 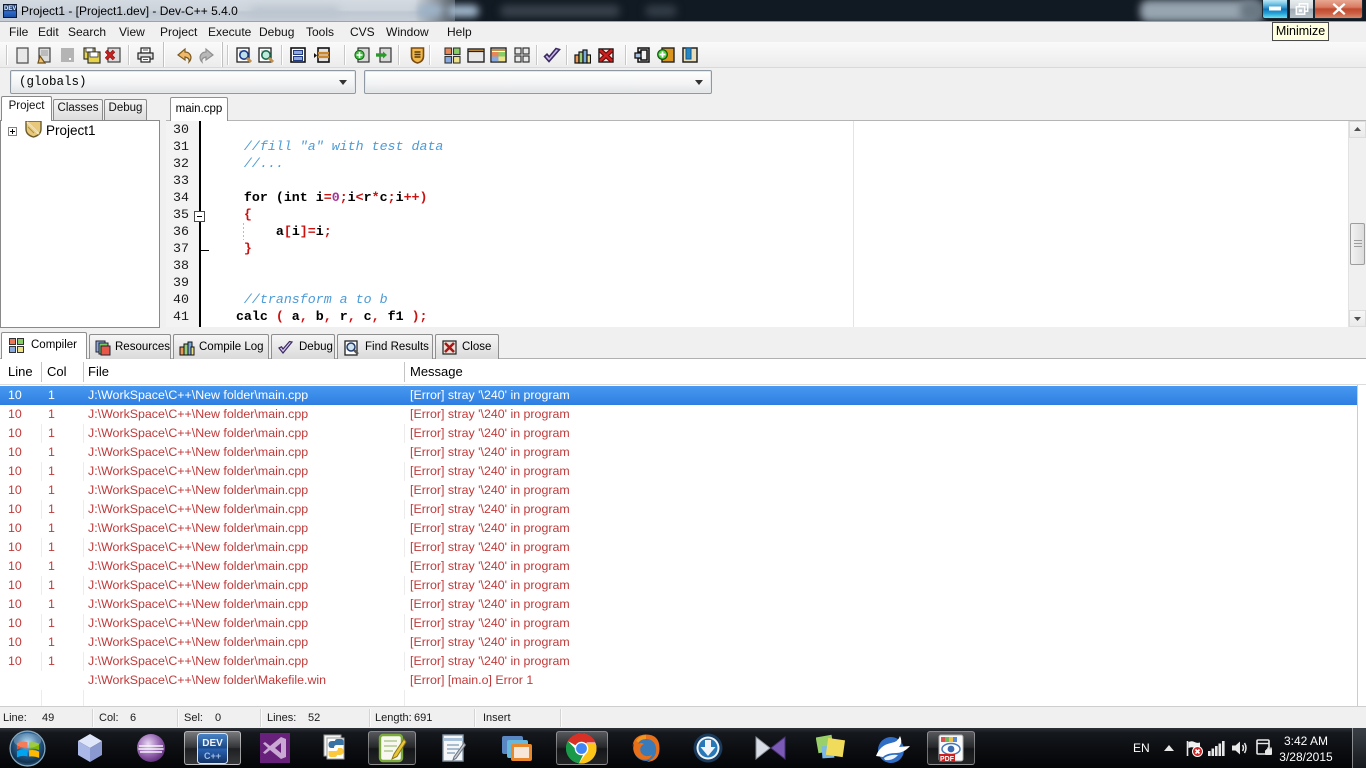 I want to click on svg-text: C++, so click(x=212, y=756).